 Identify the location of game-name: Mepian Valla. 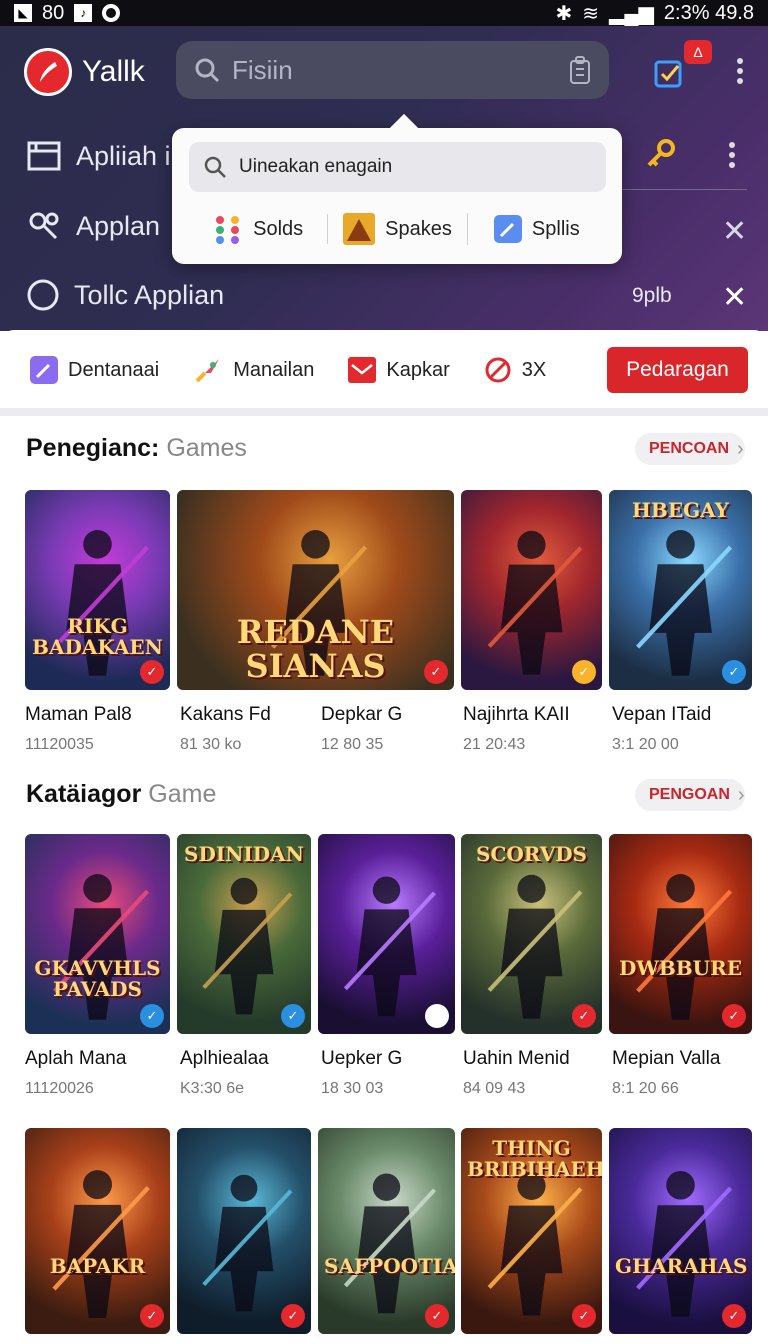
(666, 1059).